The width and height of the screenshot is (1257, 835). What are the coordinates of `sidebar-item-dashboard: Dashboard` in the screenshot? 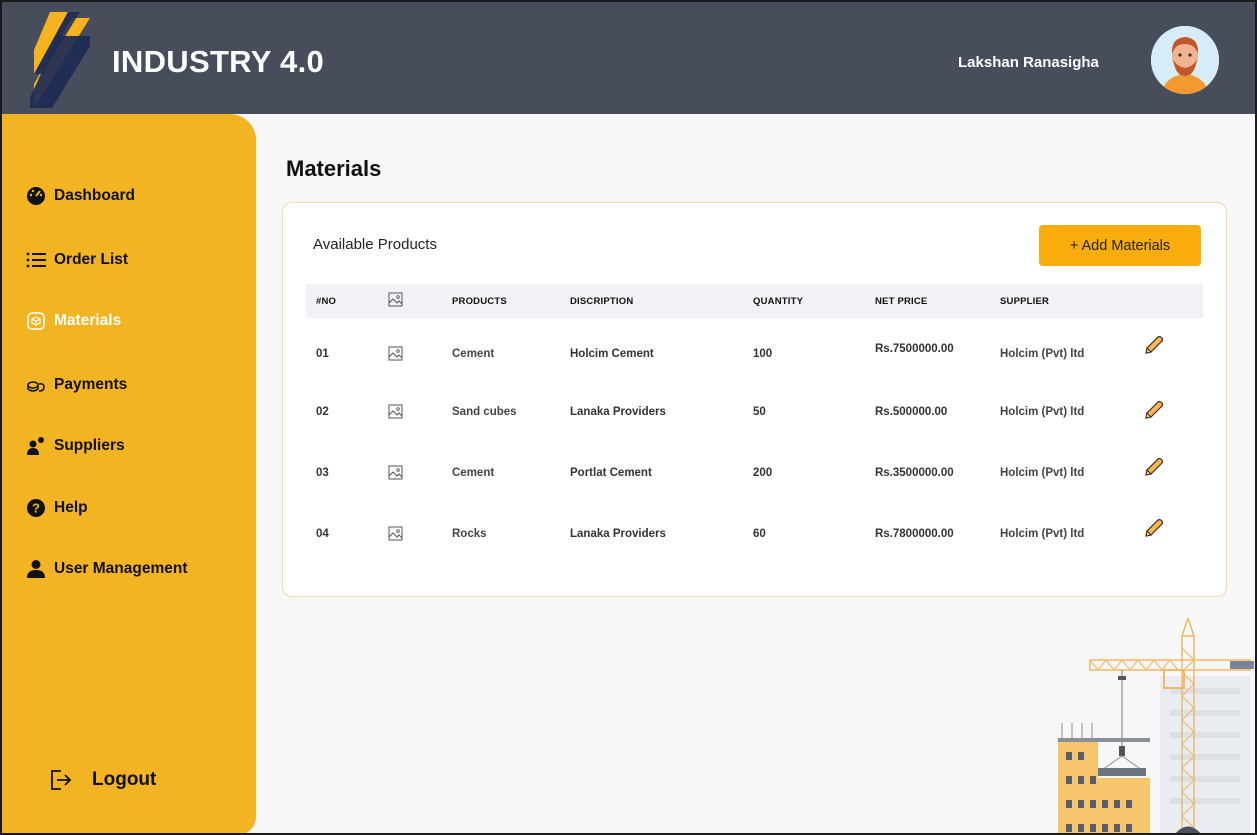 It's located at (80, 196).